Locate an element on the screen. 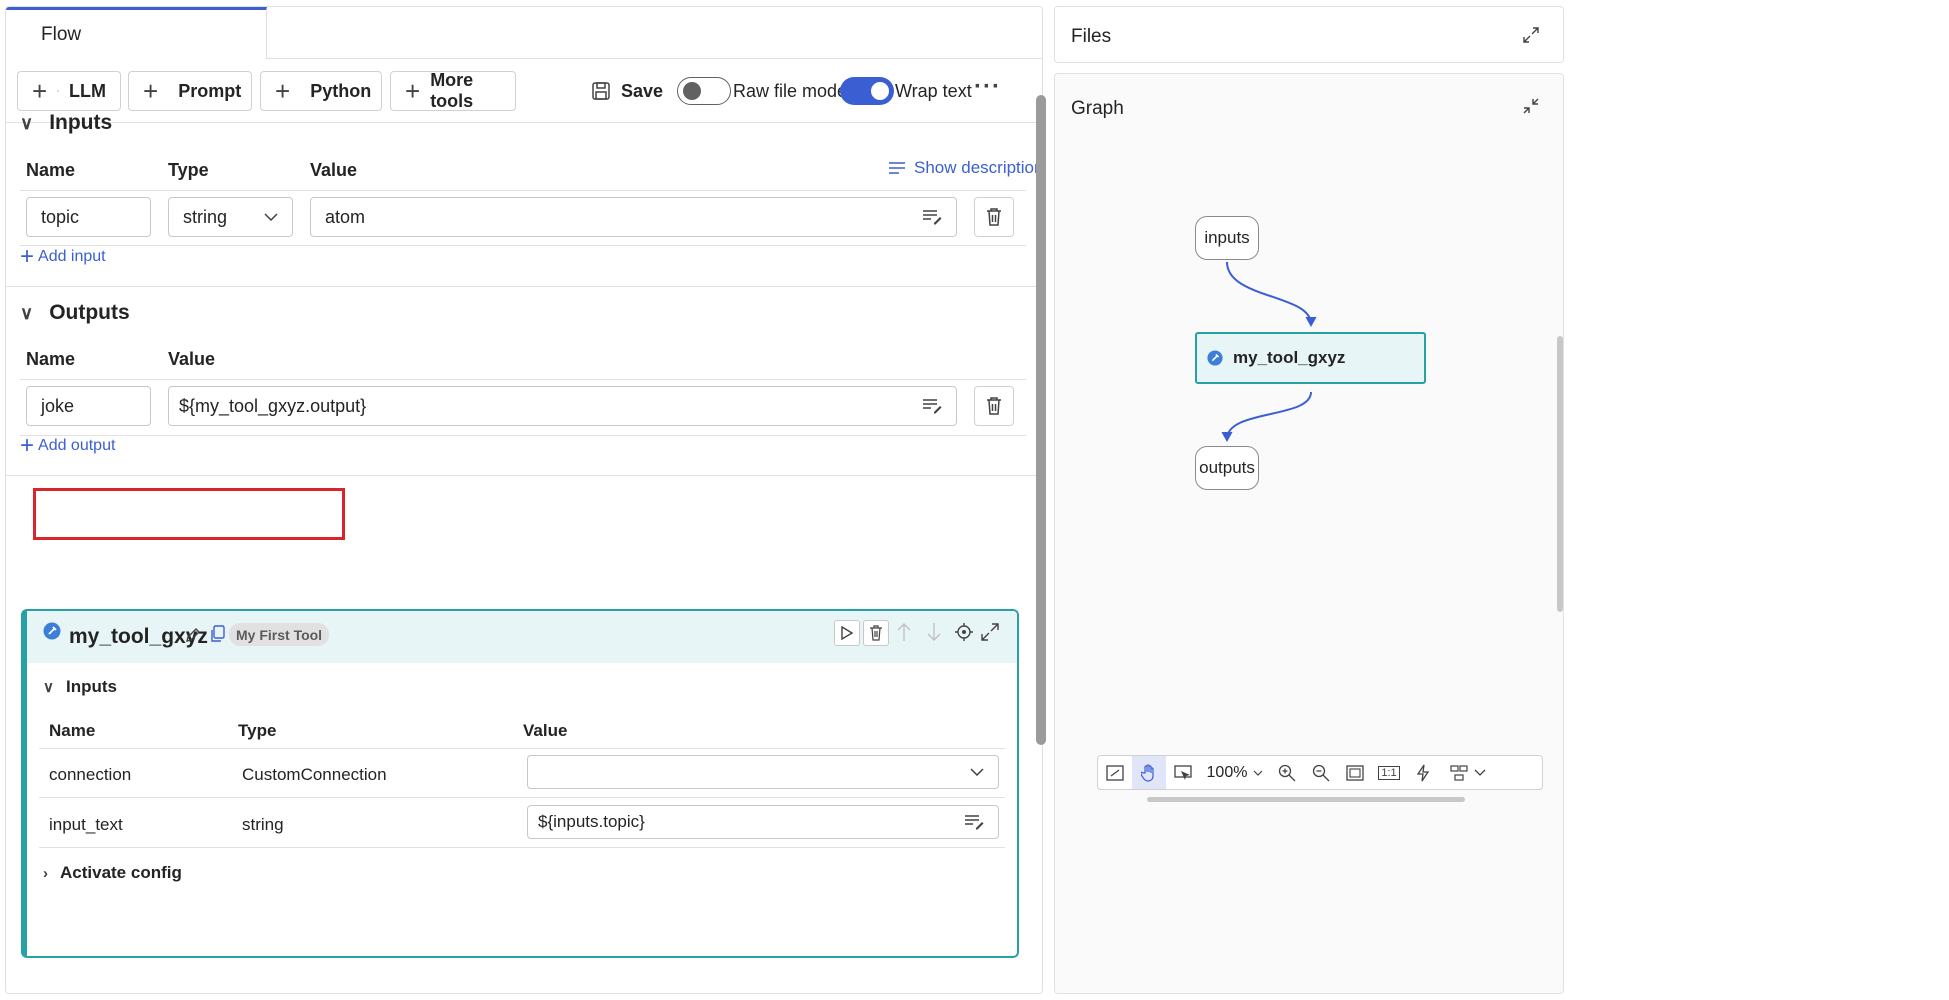  input-value-text: atom is located at coordinates (345, 216).